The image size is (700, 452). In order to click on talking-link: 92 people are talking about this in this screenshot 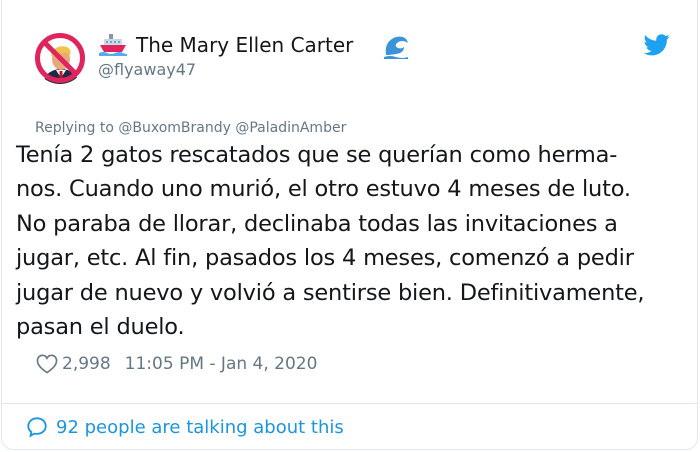, I will do `click(185, 427)`.